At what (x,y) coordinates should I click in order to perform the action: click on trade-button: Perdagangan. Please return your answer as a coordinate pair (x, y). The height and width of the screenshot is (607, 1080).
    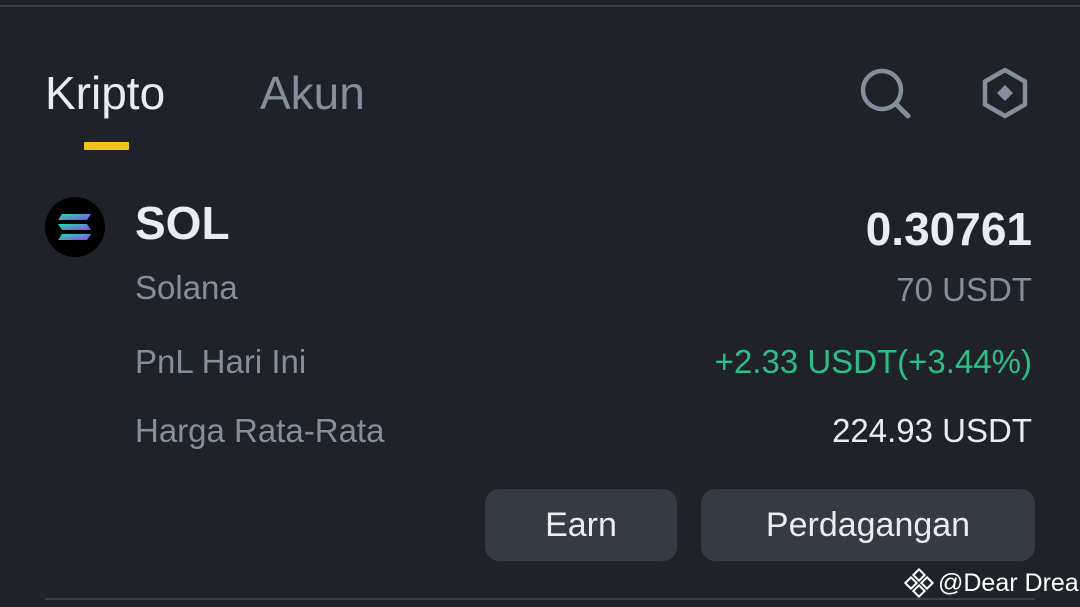
    Looking at the image, I should click on (868, 525).